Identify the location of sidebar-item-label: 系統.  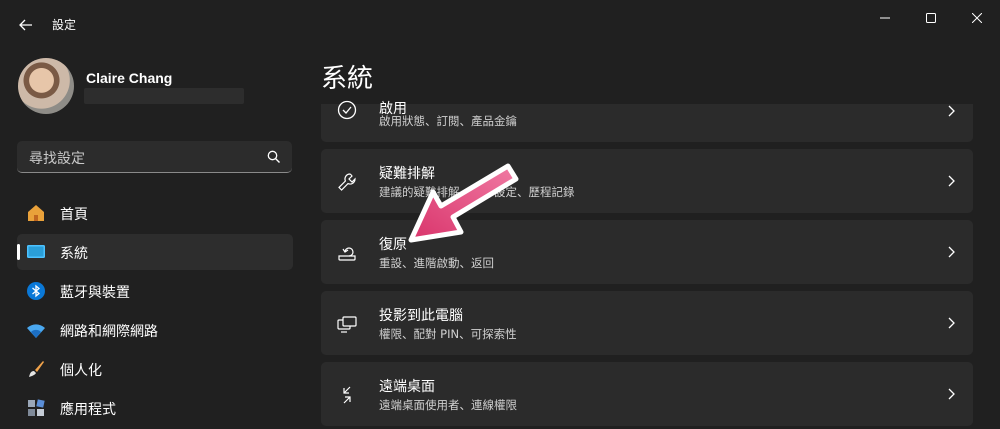
(74, 254).